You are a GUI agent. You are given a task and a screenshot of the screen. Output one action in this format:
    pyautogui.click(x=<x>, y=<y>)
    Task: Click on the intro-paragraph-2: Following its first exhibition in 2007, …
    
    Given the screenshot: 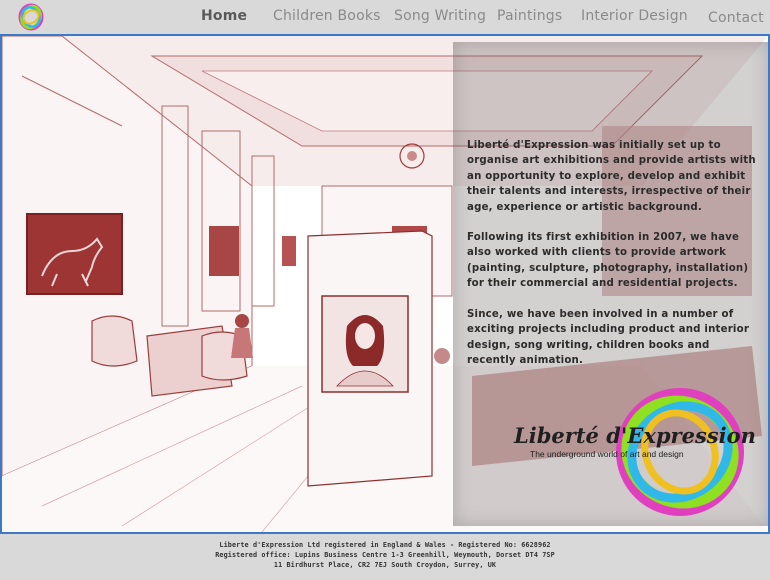 What is the action you would take?
    pyautogui.click(x=608, y=261)
    